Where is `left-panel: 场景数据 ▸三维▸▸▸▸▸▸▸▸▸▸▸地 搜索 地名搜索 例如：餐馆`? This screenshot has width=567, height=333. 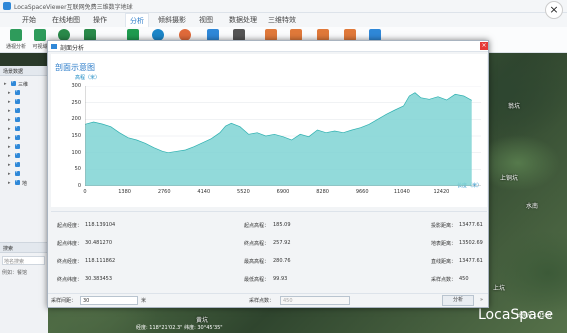 left-panel: 场景数据 ▸三维▸▸▸▸▸▸▸▸▸▸▸地 搜索 地名搜索 例如：餐馆 is located at coordinates (24, 199).